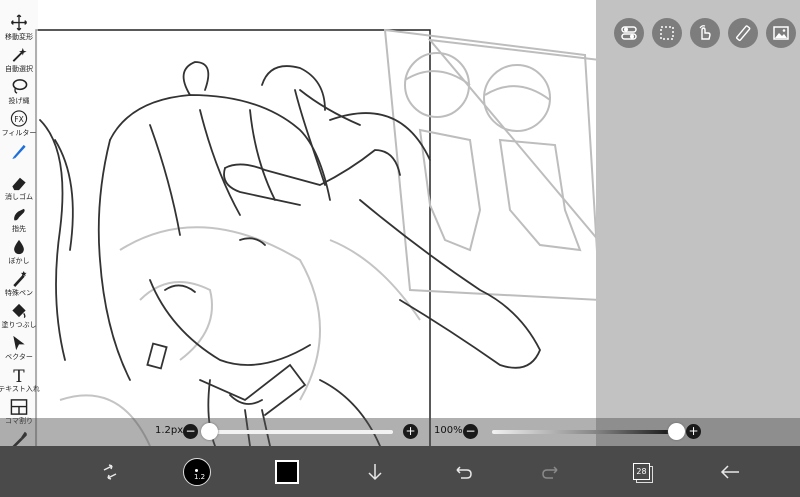 The height and width of the screenshot is (497, 800). I want to click on tool-special-pen: 特殊ペン, so click(19, 286).